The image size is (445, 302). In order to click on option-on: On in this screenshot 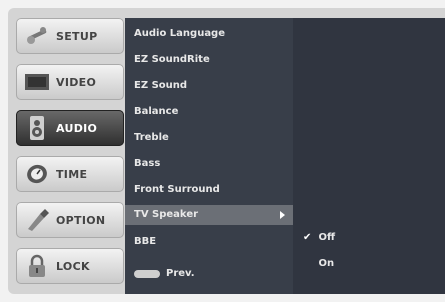, I will do `click(318, 264)`.